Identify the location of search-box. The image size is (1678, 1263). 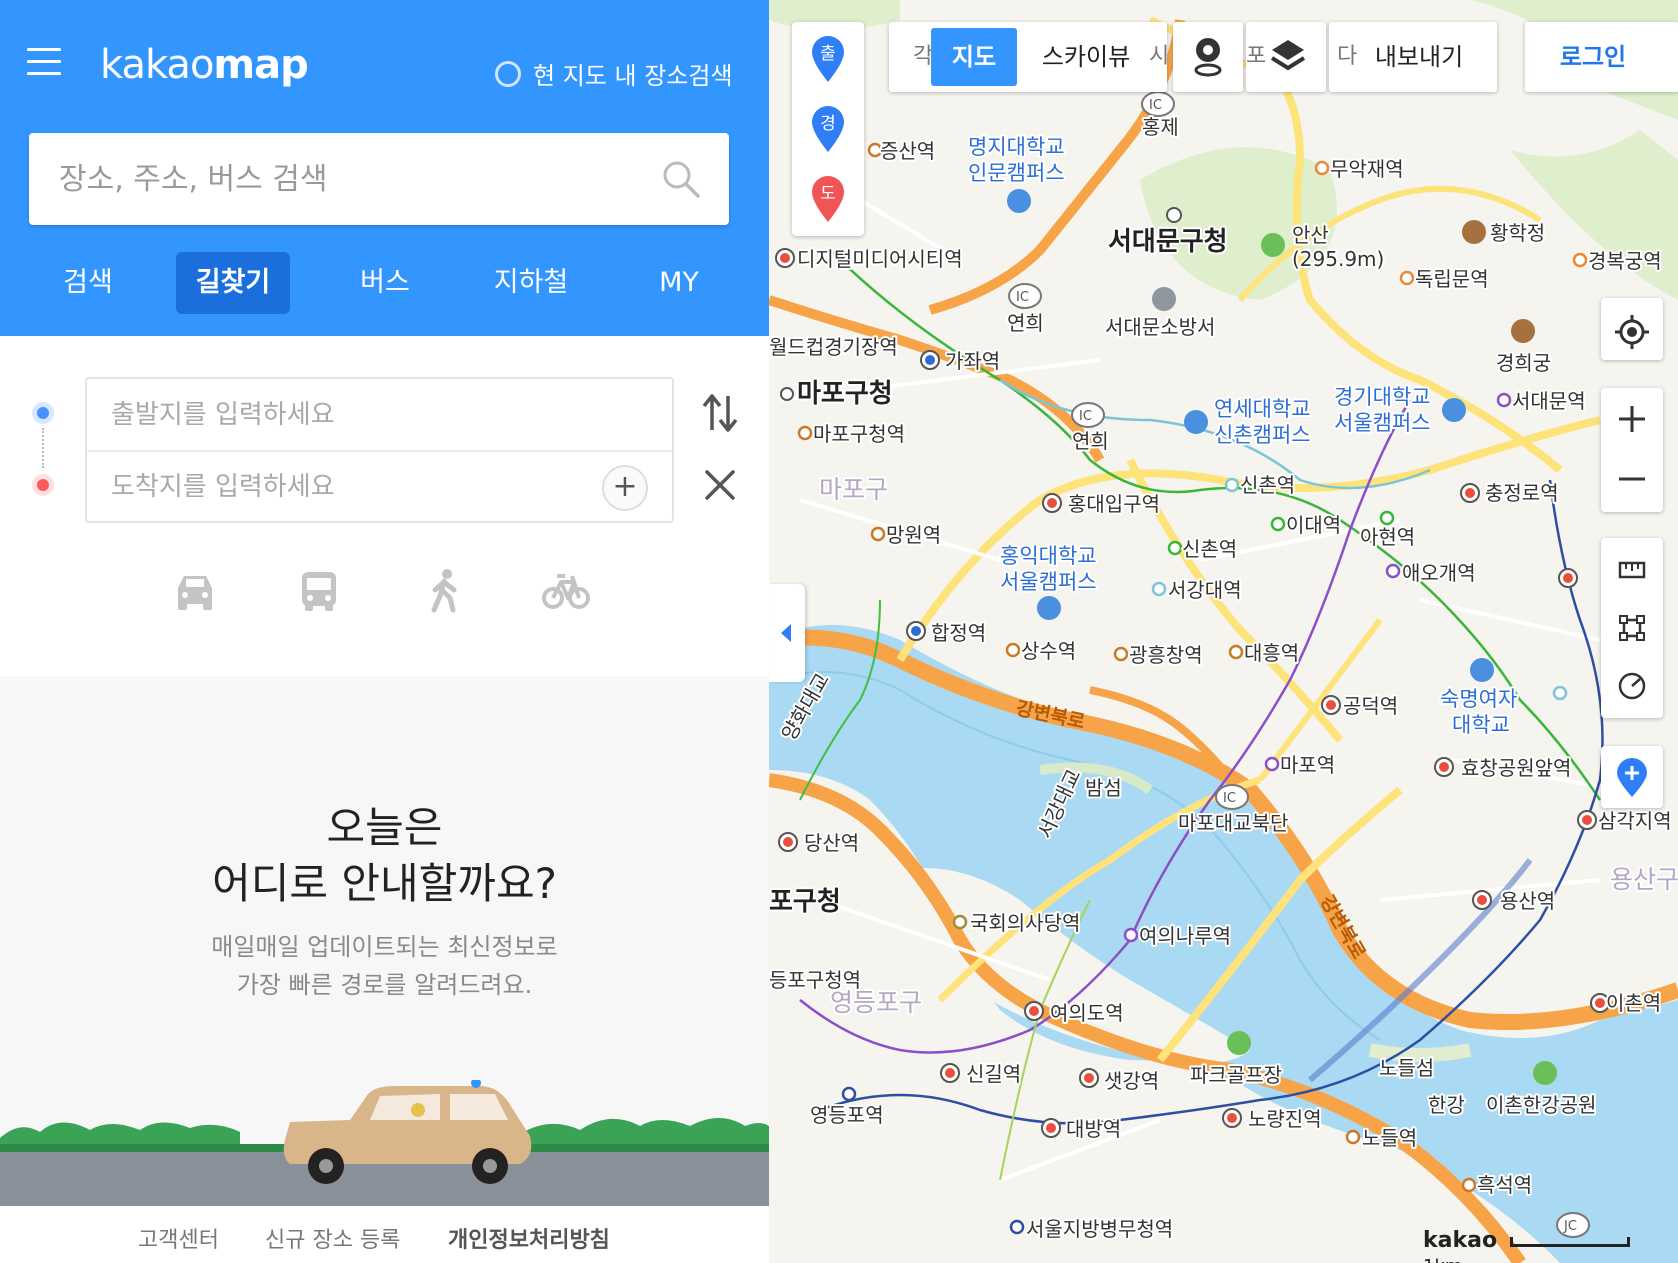
(379, 179).